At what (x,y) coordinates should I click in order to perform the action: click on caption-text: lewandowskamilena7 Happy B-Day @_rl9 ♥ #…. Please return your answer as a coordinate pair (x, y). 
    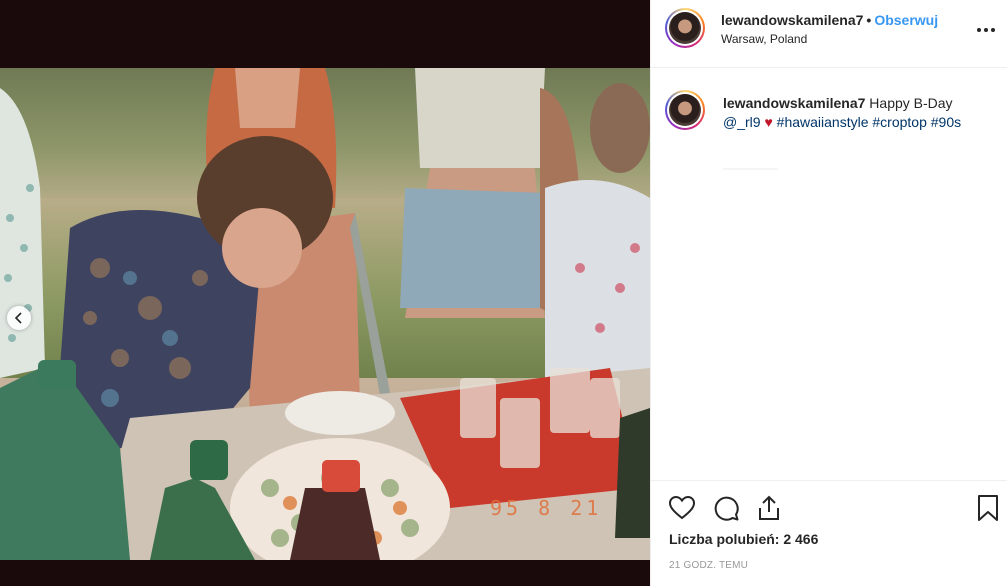
    Looking at the image, I should click on (858, 113).